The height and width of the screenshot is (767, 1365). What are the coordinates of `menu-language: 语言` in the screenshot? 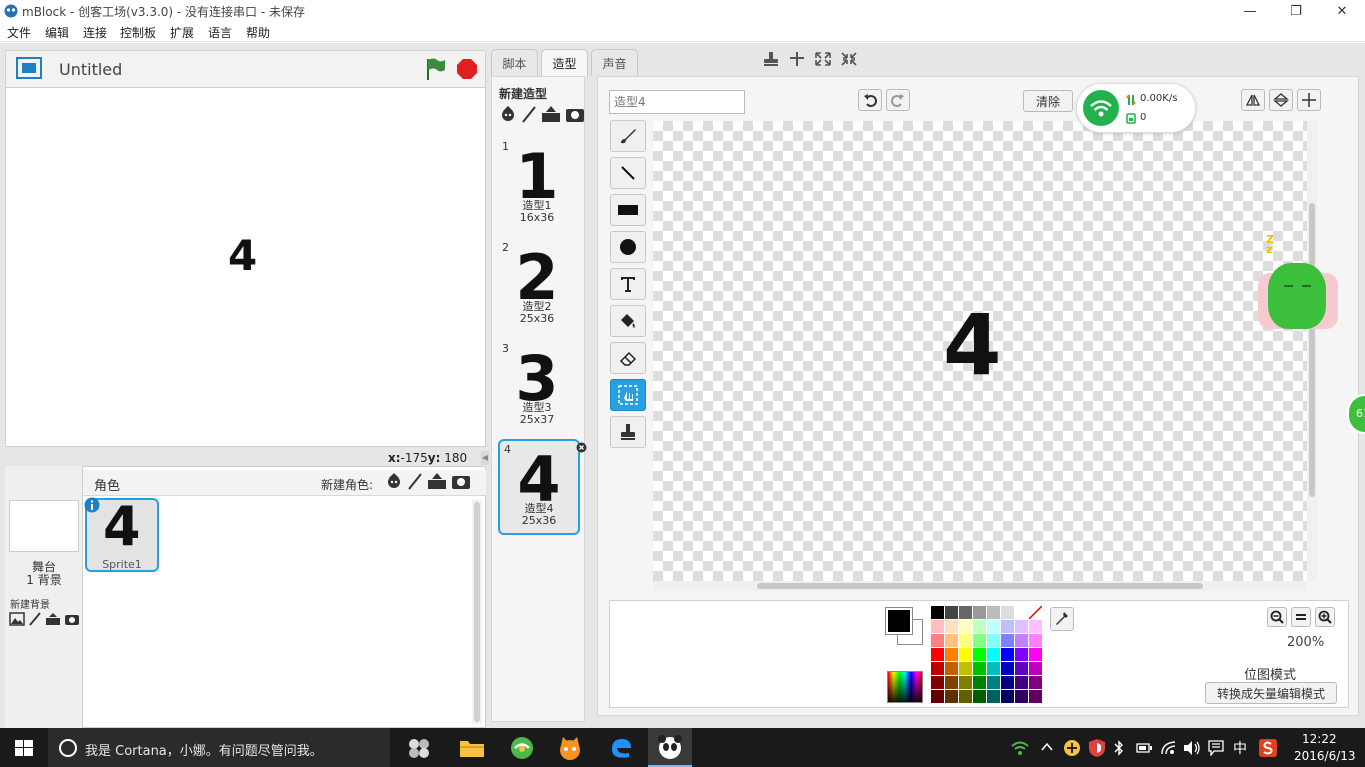 It's located at (220, 32).